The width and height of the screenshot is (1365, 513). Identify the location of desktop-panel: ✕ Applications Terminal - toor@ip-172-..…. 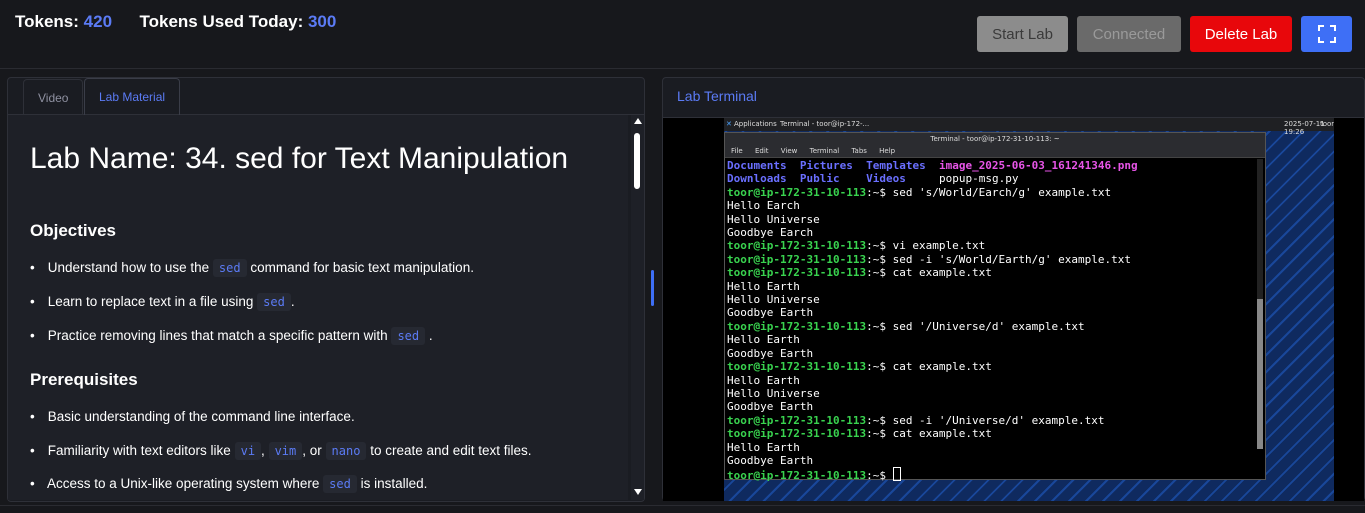
(1029, 127).